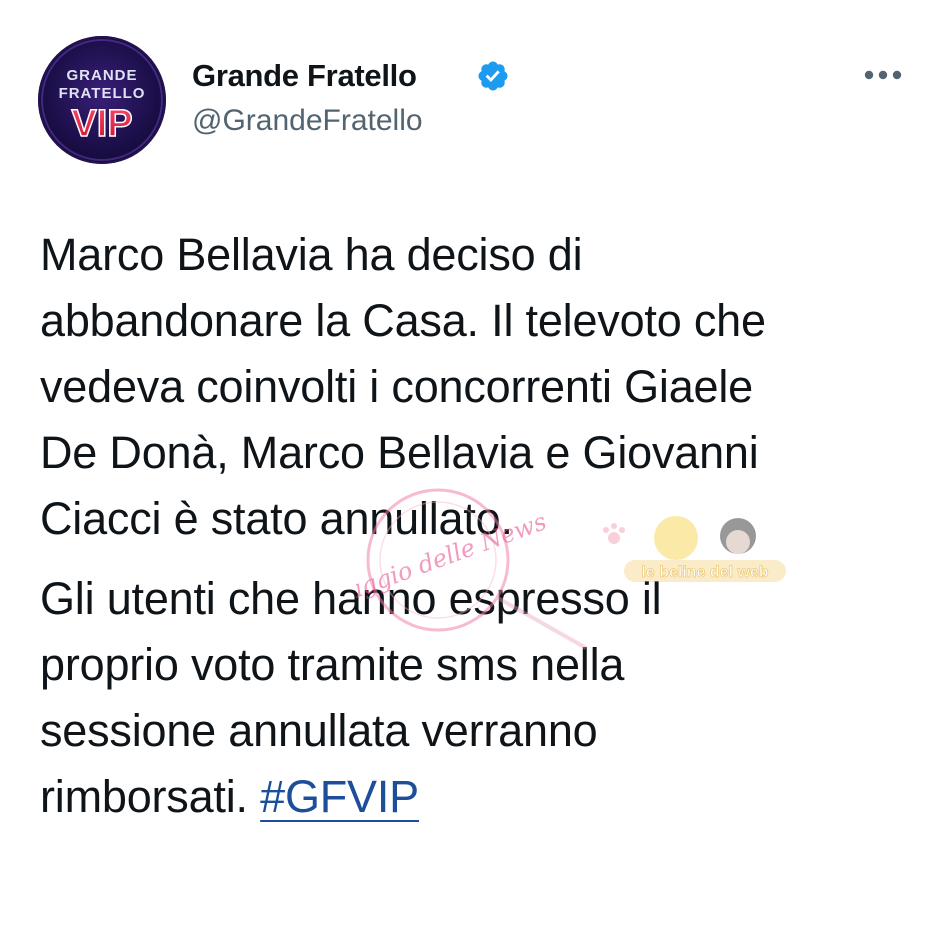  I want to click on handle: @GrandeFratello, so click(307, 121).